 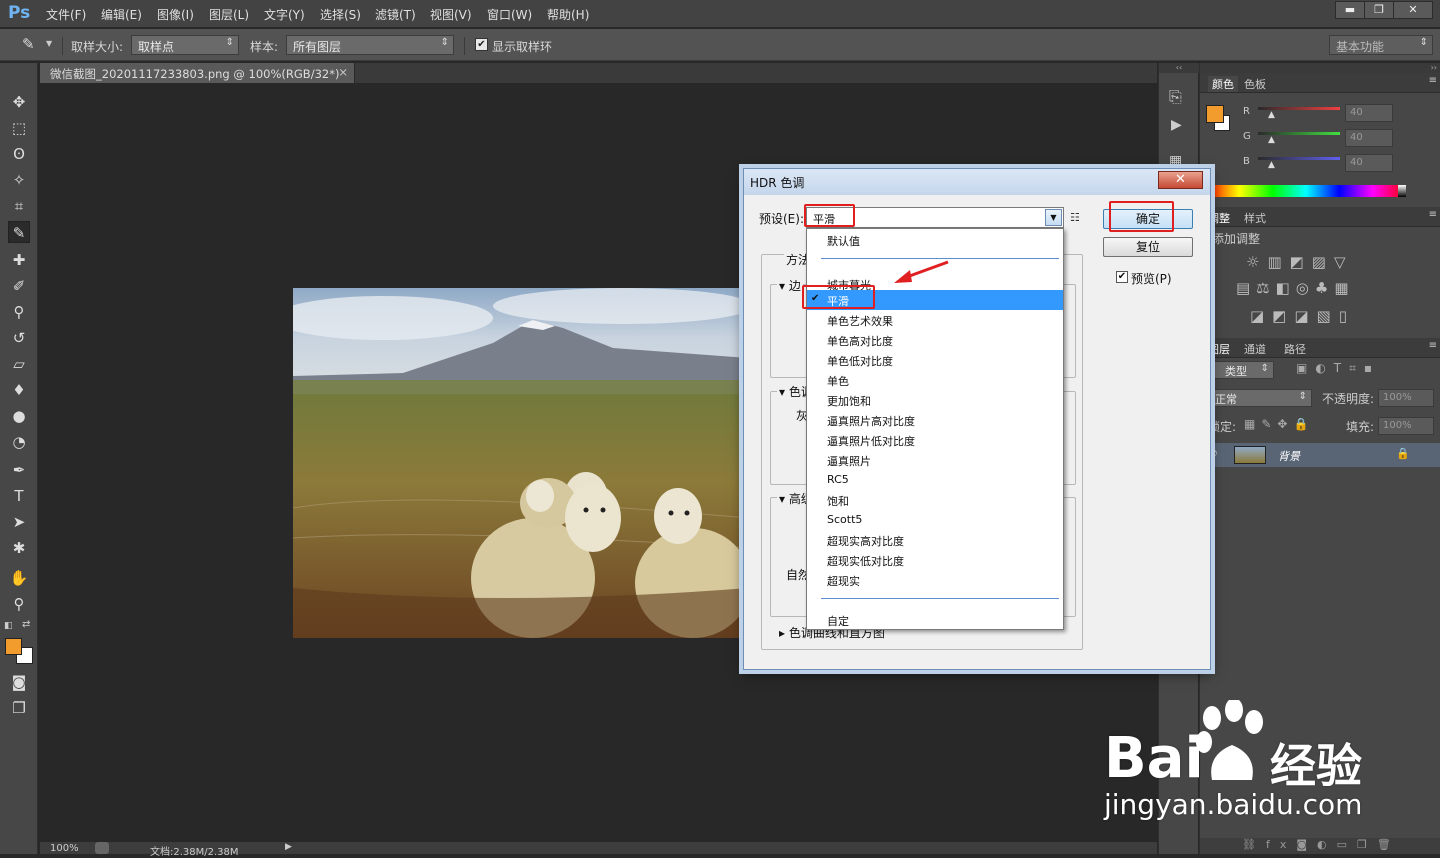 What do you see at coordinates (229, 14) in the screenshot?
I see `menu-layer: 图层(L)` at bounding box center [229, 14].